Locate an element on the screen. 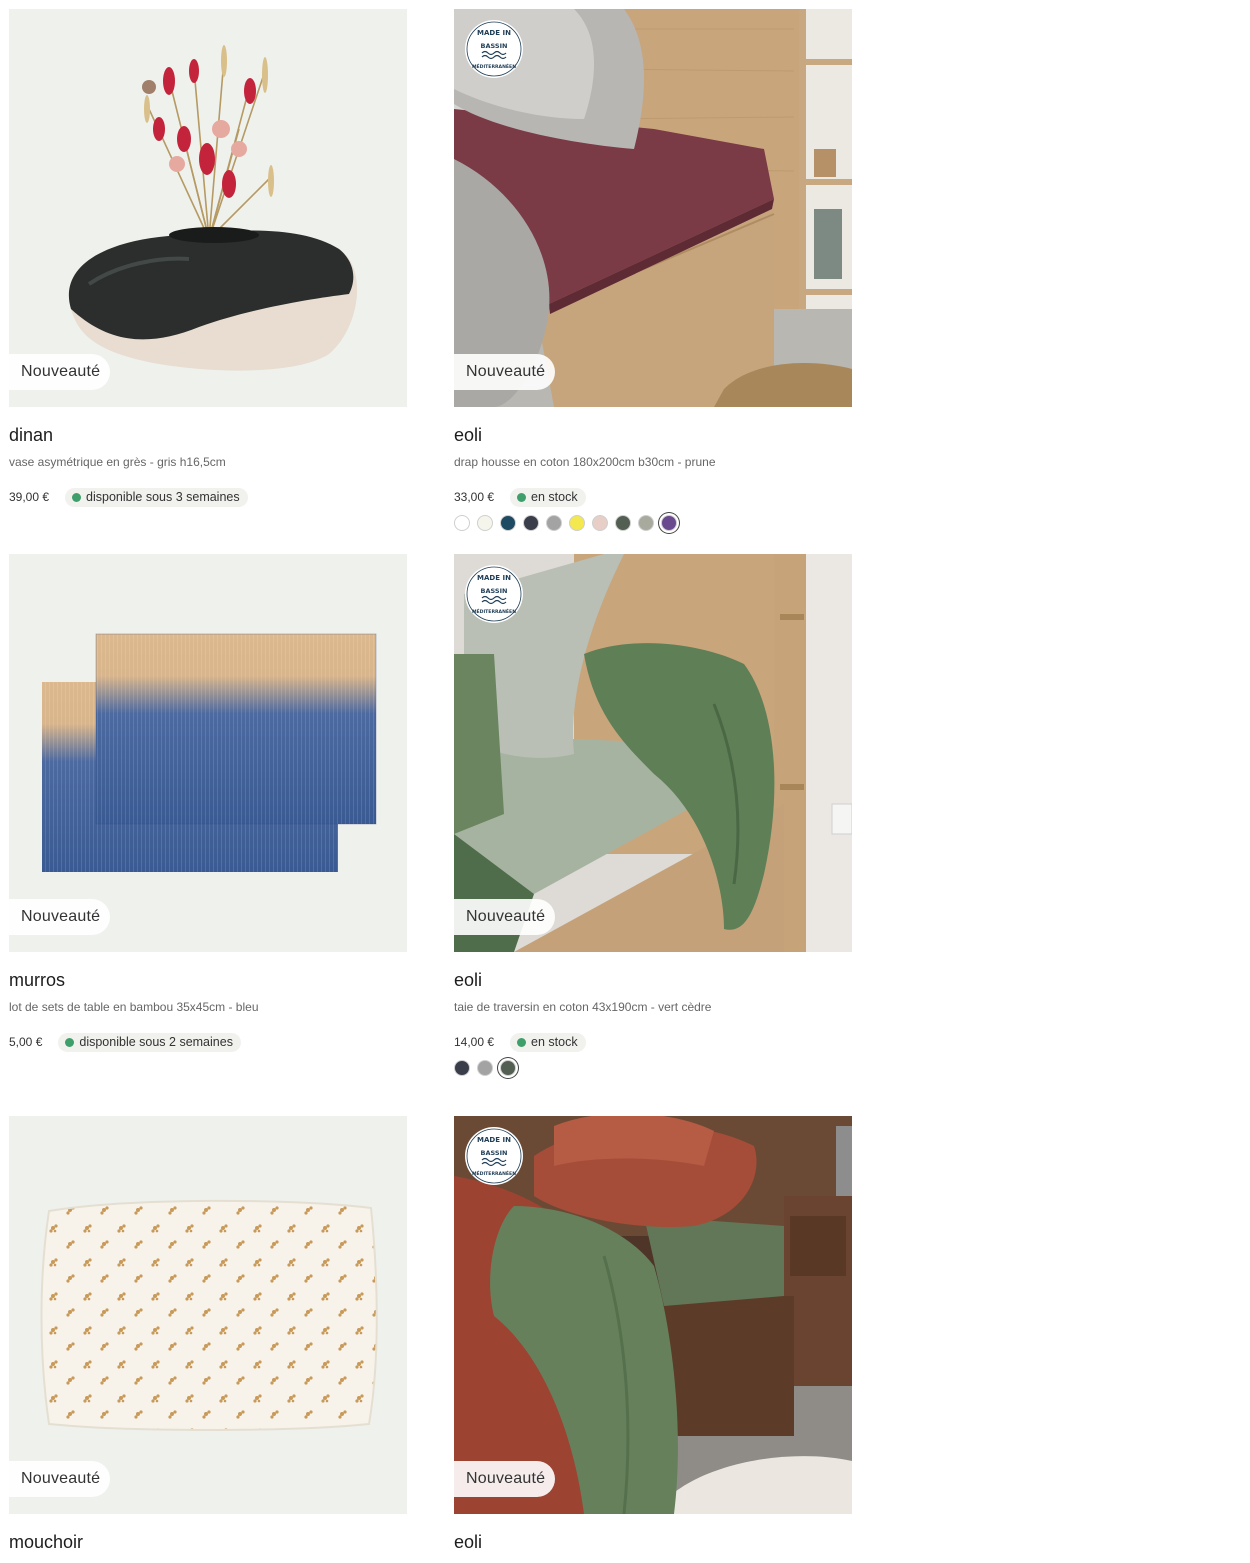 This screenshot has width=1250, height=1563. availability-badge: disponible sous 3 semaines is located at coordinates (156, 497).